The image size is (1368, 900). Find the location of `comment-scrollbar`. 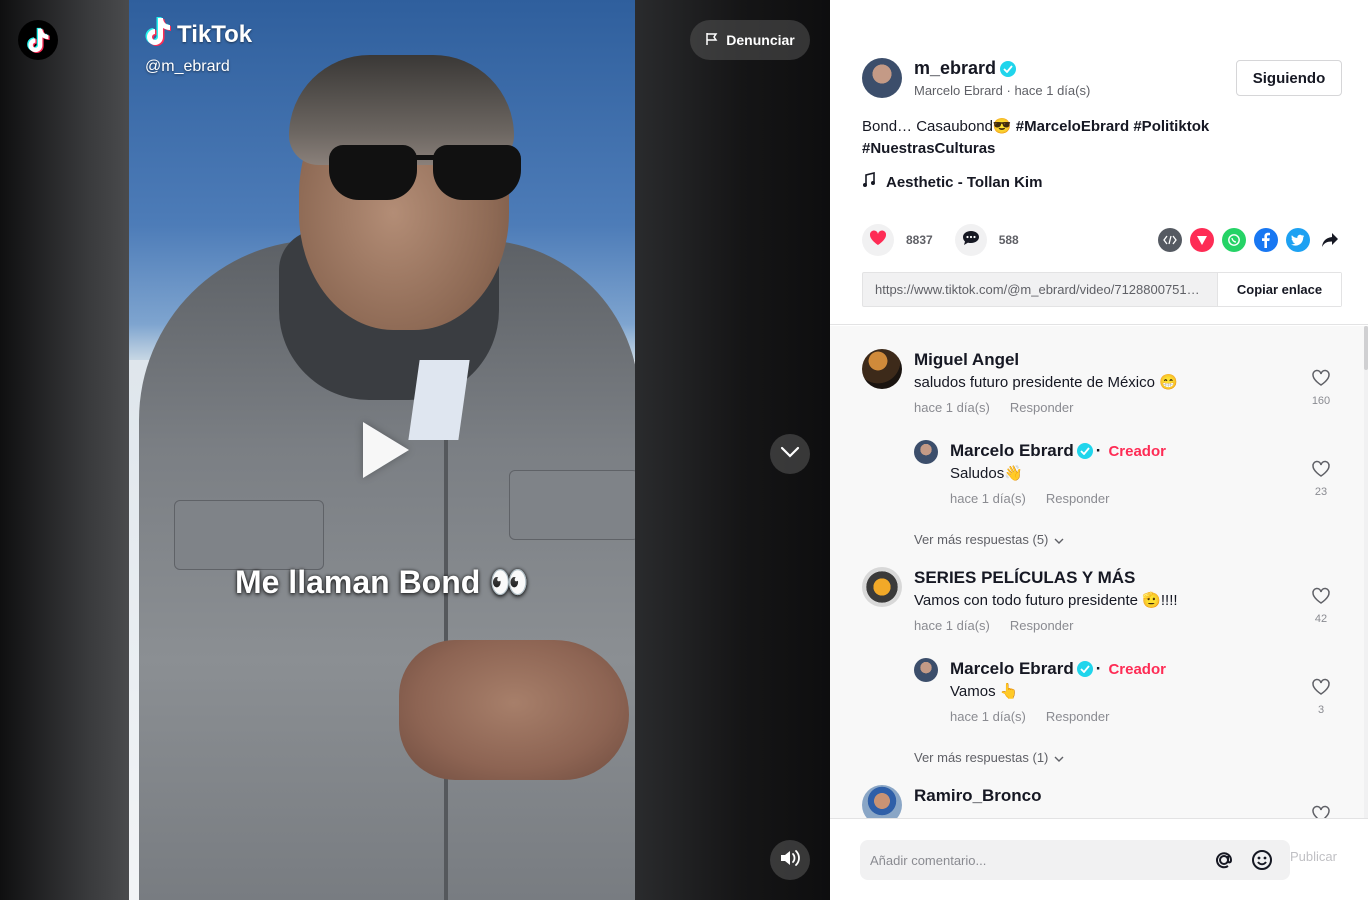

comment-scrollbar is located at coordinates (1366, 572).